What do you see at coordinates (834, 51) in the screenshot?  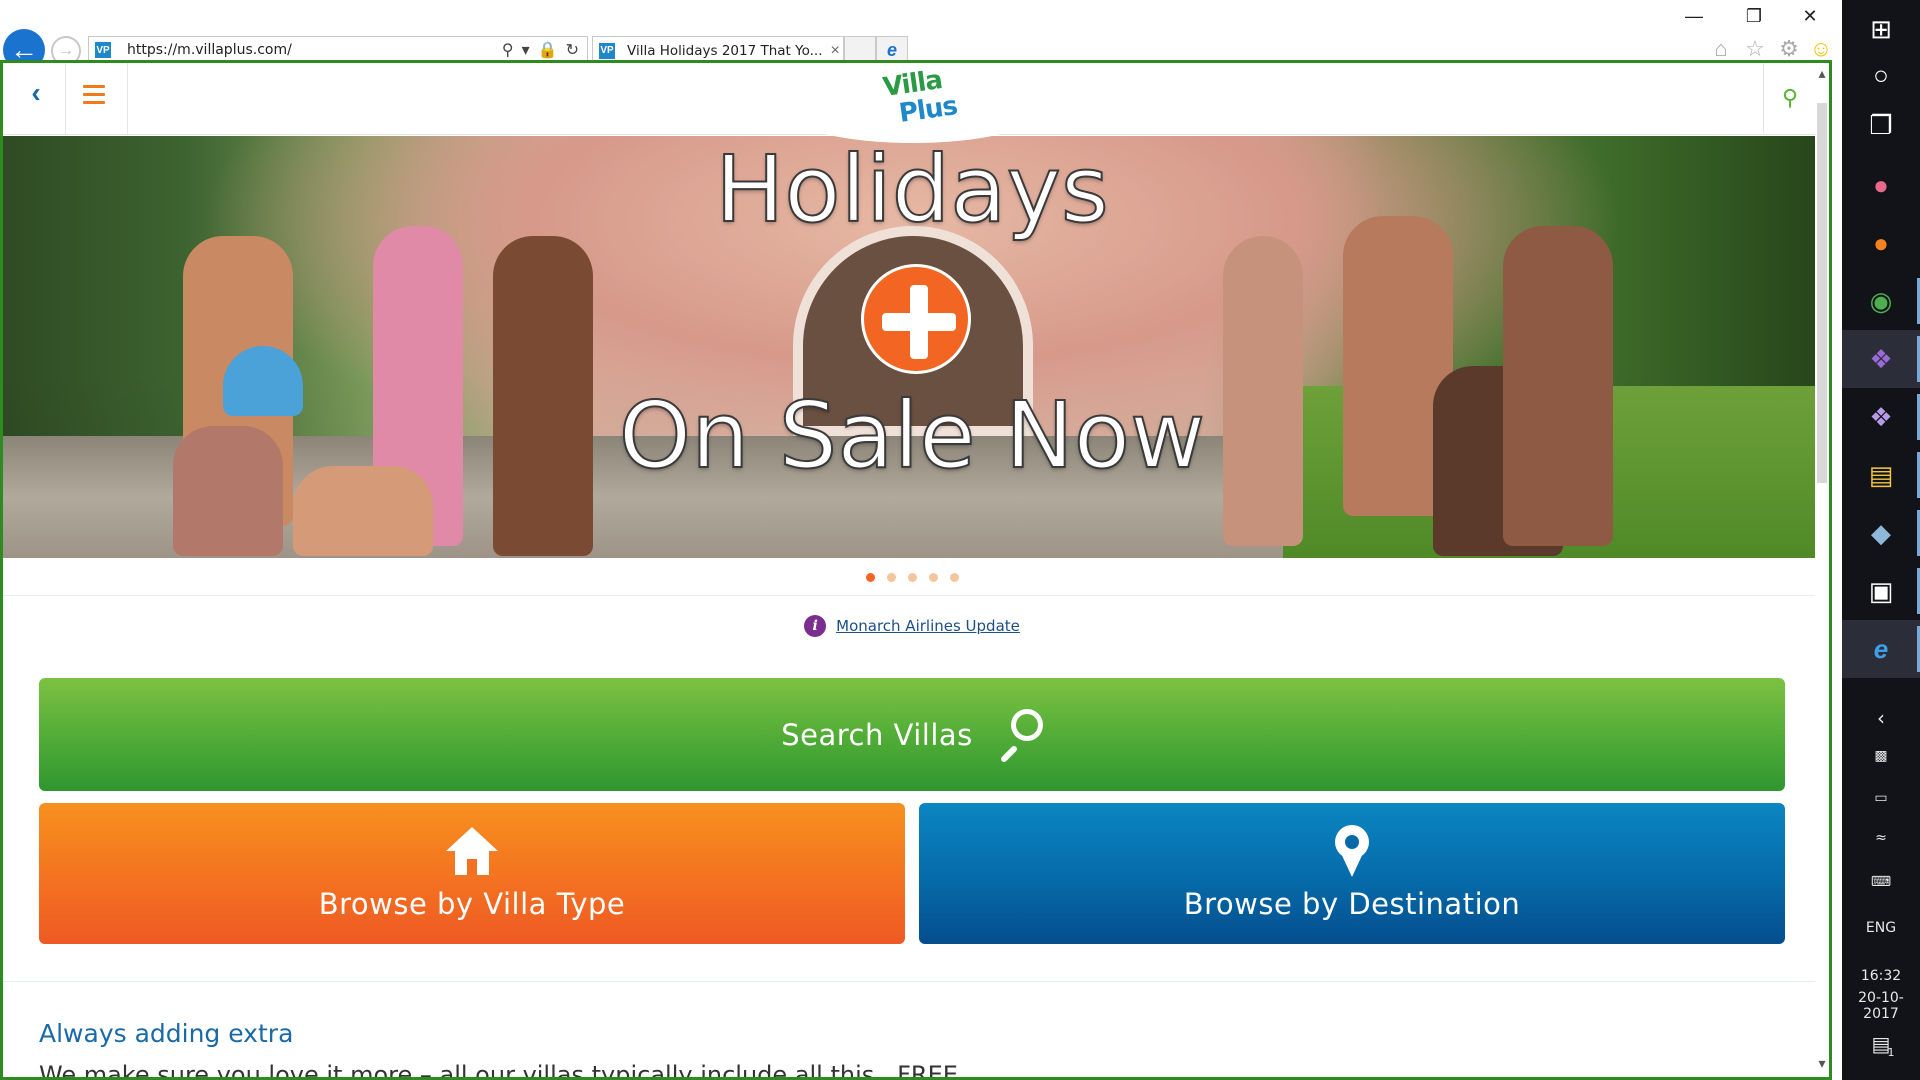 I see `tab-close-icon: ×` at bounding box center [834, 51].